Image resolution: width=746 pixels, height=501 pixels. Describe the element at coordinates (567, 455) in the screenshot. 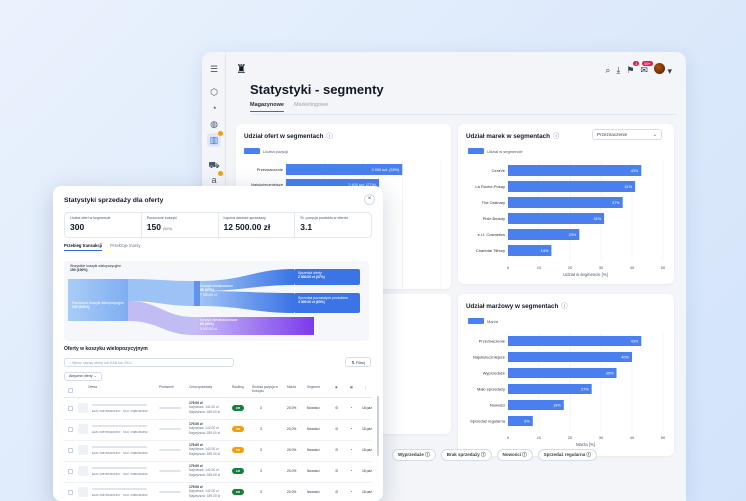

I see `tag-sprzedaz-regularna: Sprzedaż regularna ⓘ` at that location.